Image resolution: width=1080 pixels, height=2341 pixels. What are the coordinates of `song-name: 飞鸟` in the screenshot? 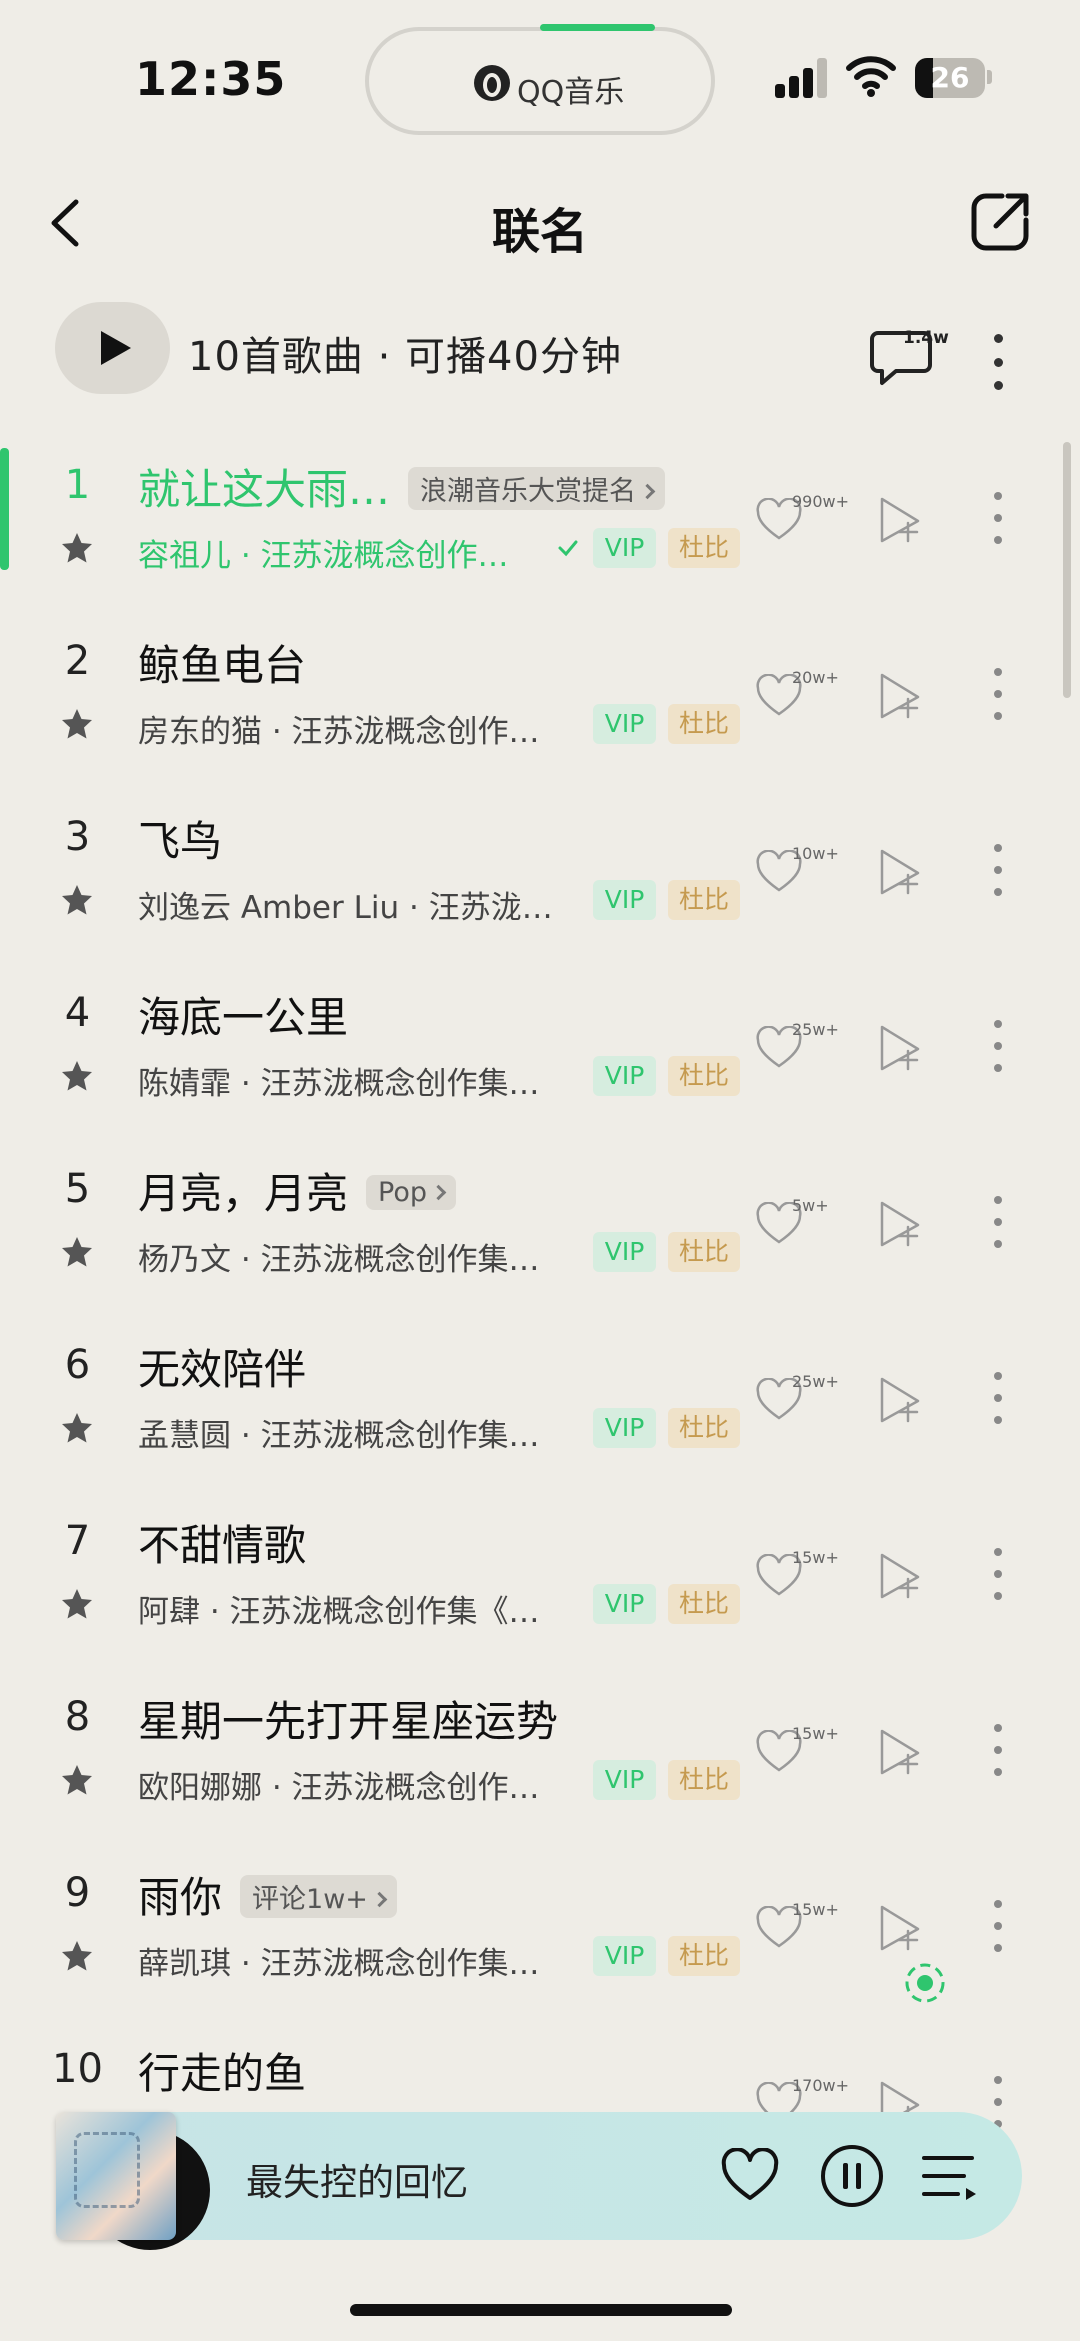 It's located at (180, 838).